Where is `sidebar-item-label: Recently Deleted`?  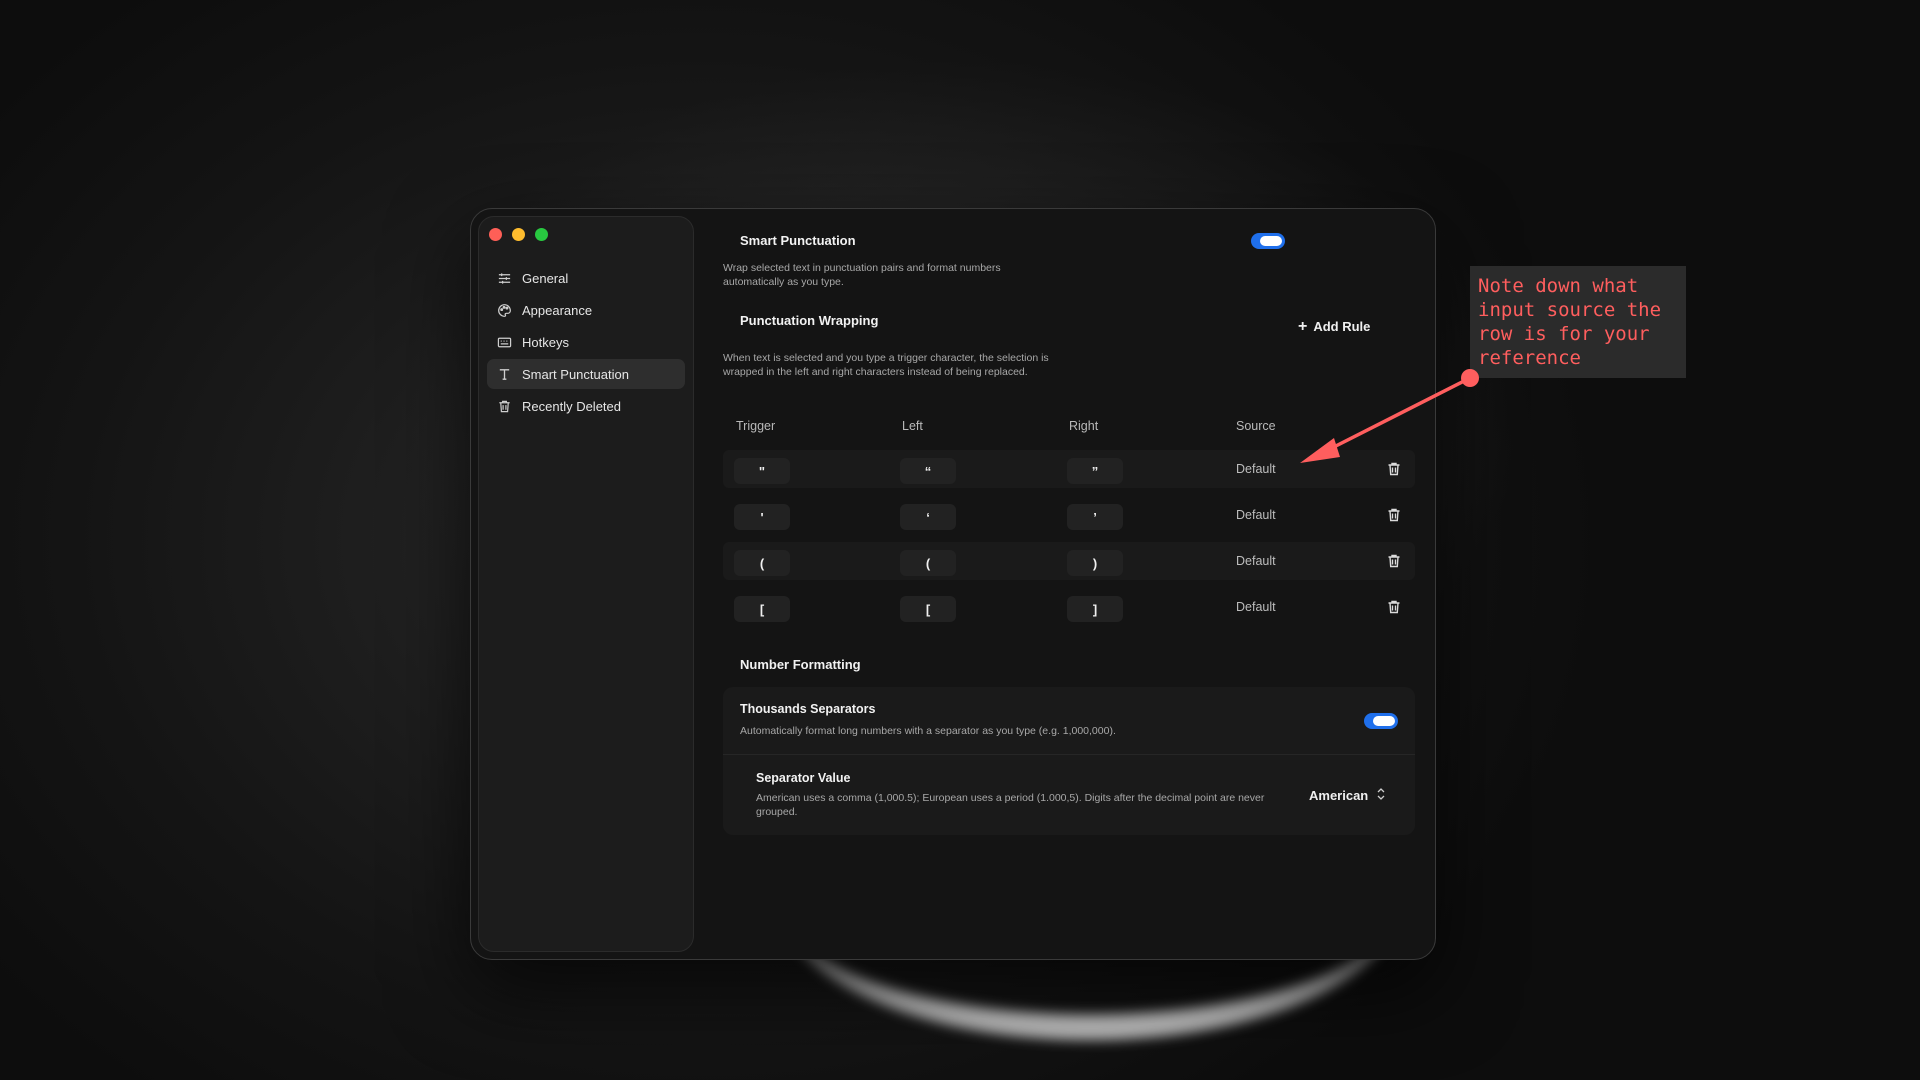 sidebar-item-label: Recently Deleted is located at coordinates (571, 406).